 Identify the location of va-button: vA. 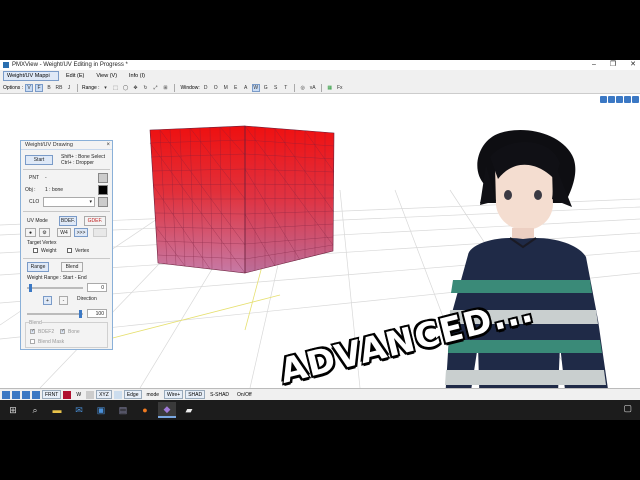
(313, 88).